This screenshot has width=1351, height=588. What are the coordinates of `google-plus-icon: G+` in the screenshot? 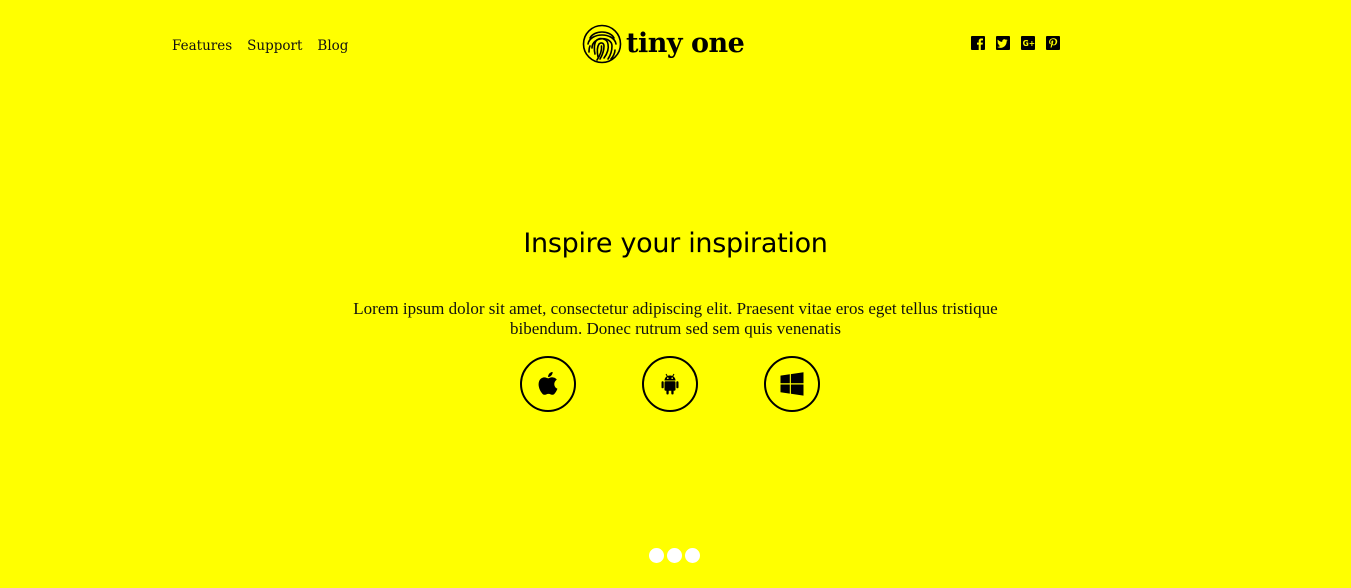 It's located at (1028, 43).